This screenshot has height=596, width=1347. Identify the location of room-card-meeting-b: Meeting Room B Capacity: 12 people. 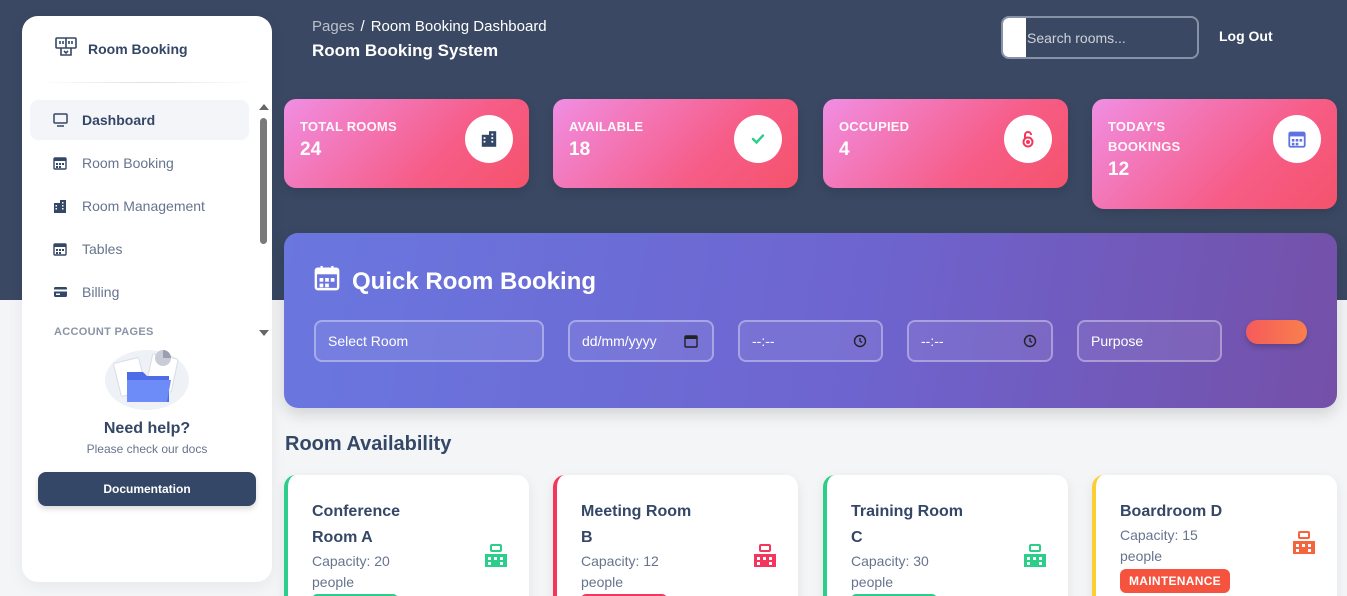
(675, 535).